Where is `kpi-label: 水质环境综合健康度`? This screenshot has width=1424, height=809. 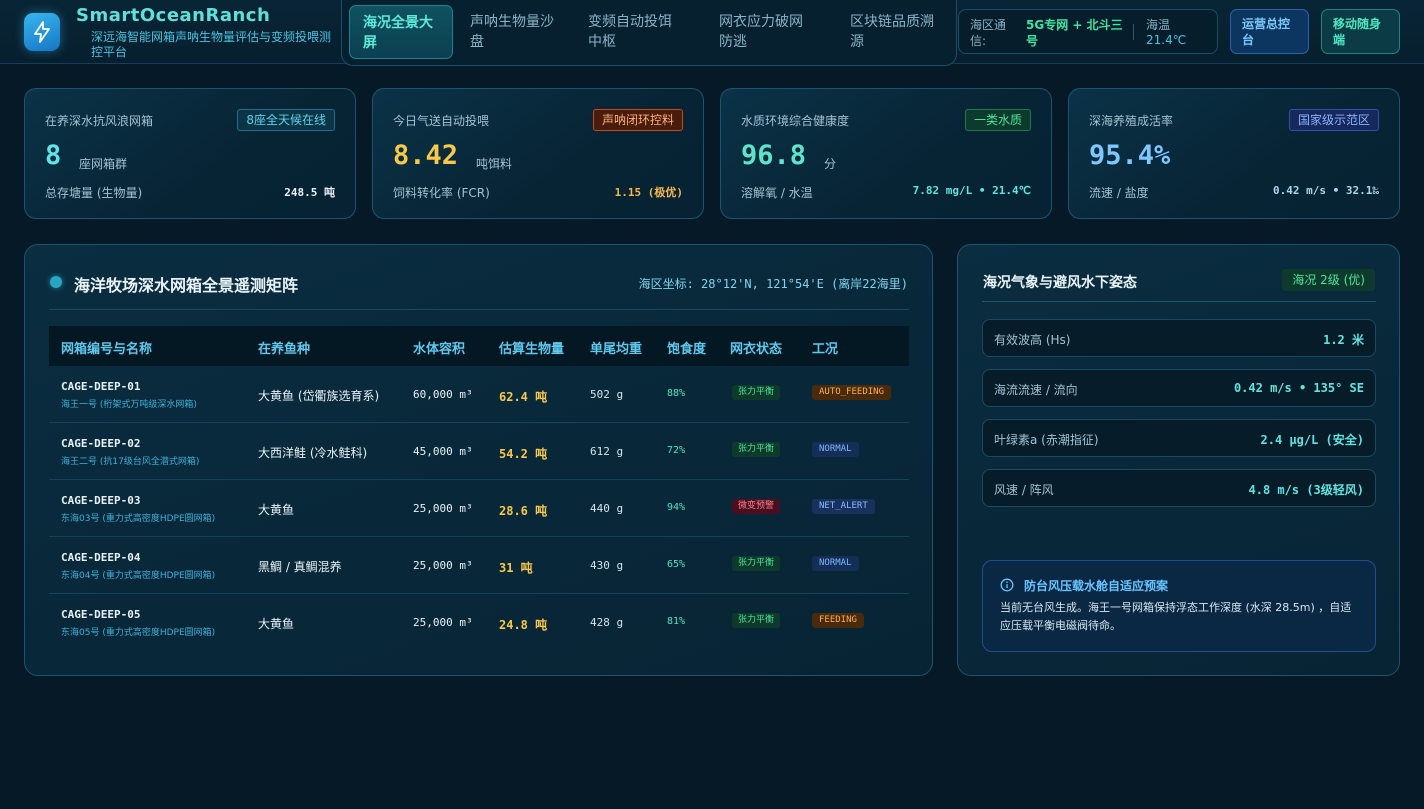 kpi-label: 水质环境综合健康度 is located at coordinates (795, 121).